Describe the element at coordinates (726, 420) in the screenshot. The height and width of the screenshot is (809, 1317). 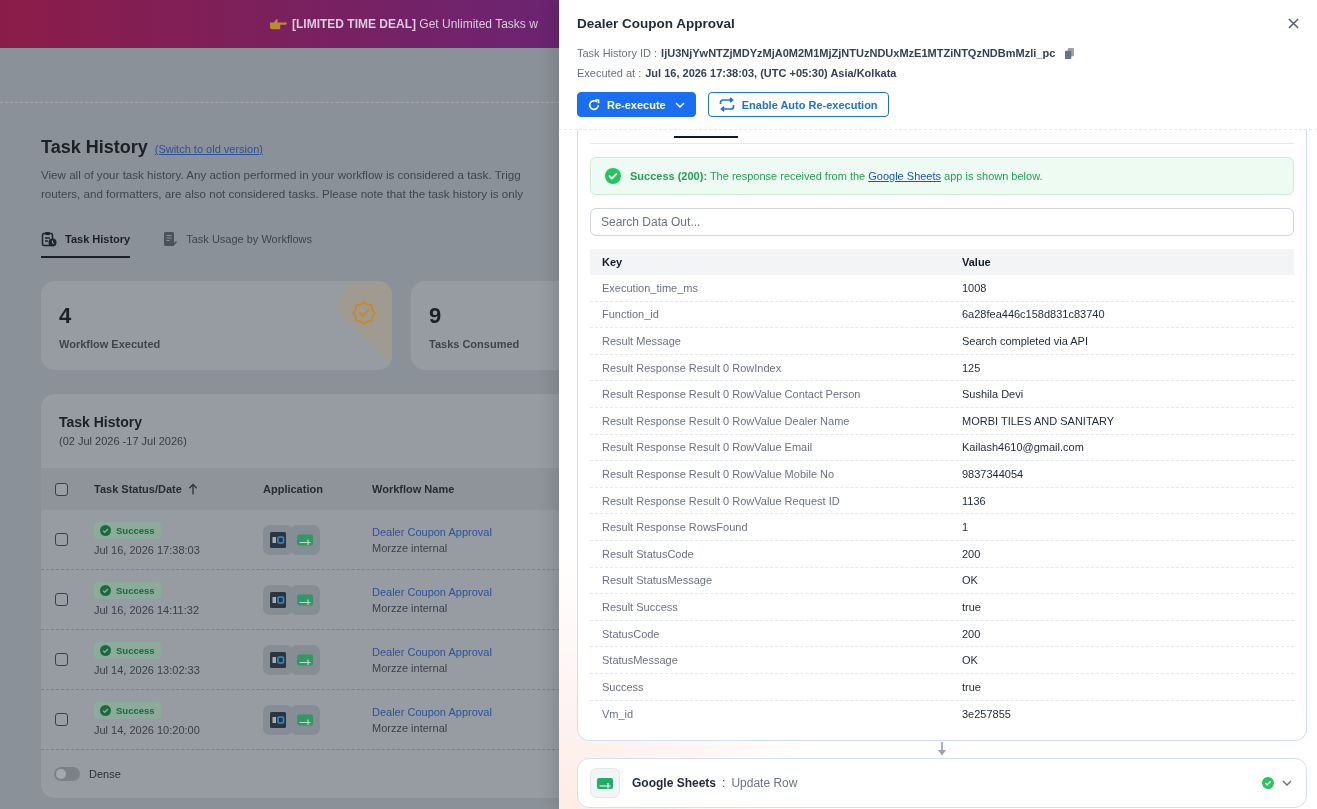
I see `key-text: Result Response Result 0 RowValue Dealer Name` at that location.